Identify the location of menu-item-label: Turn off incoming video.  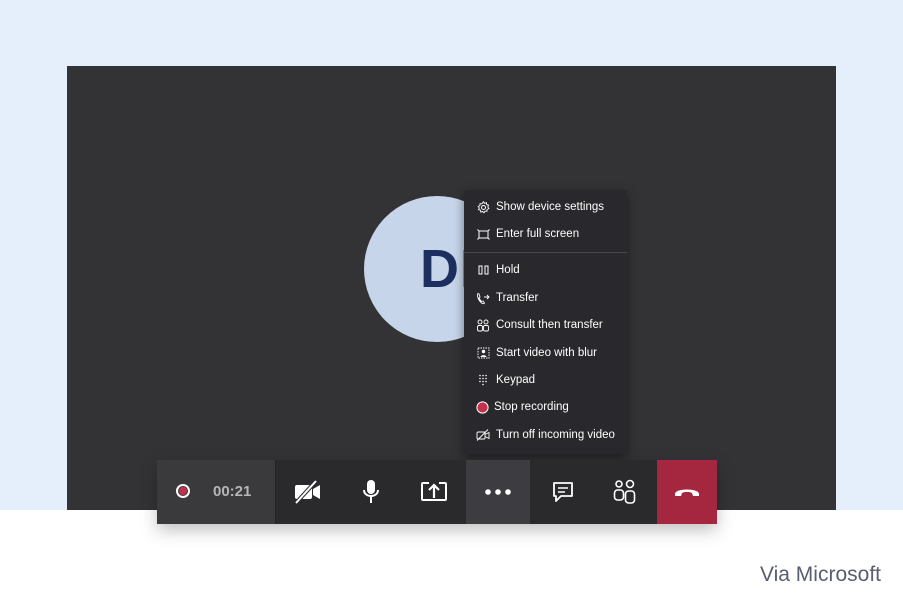
(555, 435).